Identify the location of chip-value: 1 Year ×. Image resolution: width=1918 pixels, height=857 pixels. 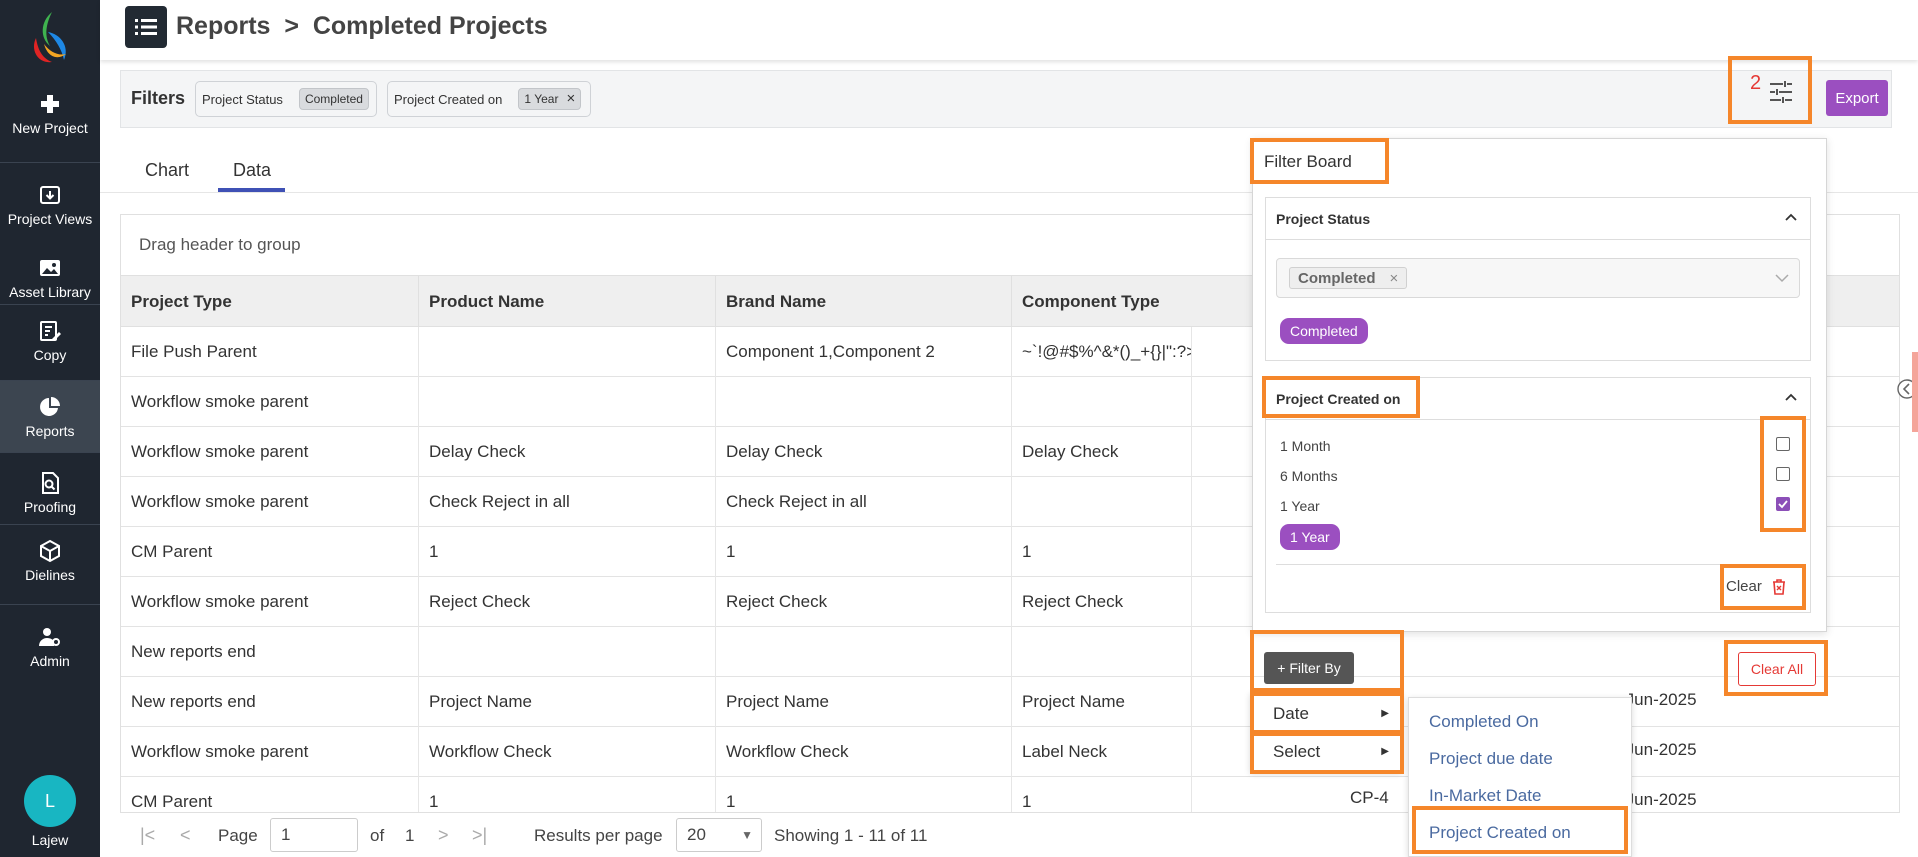
(550, 99).